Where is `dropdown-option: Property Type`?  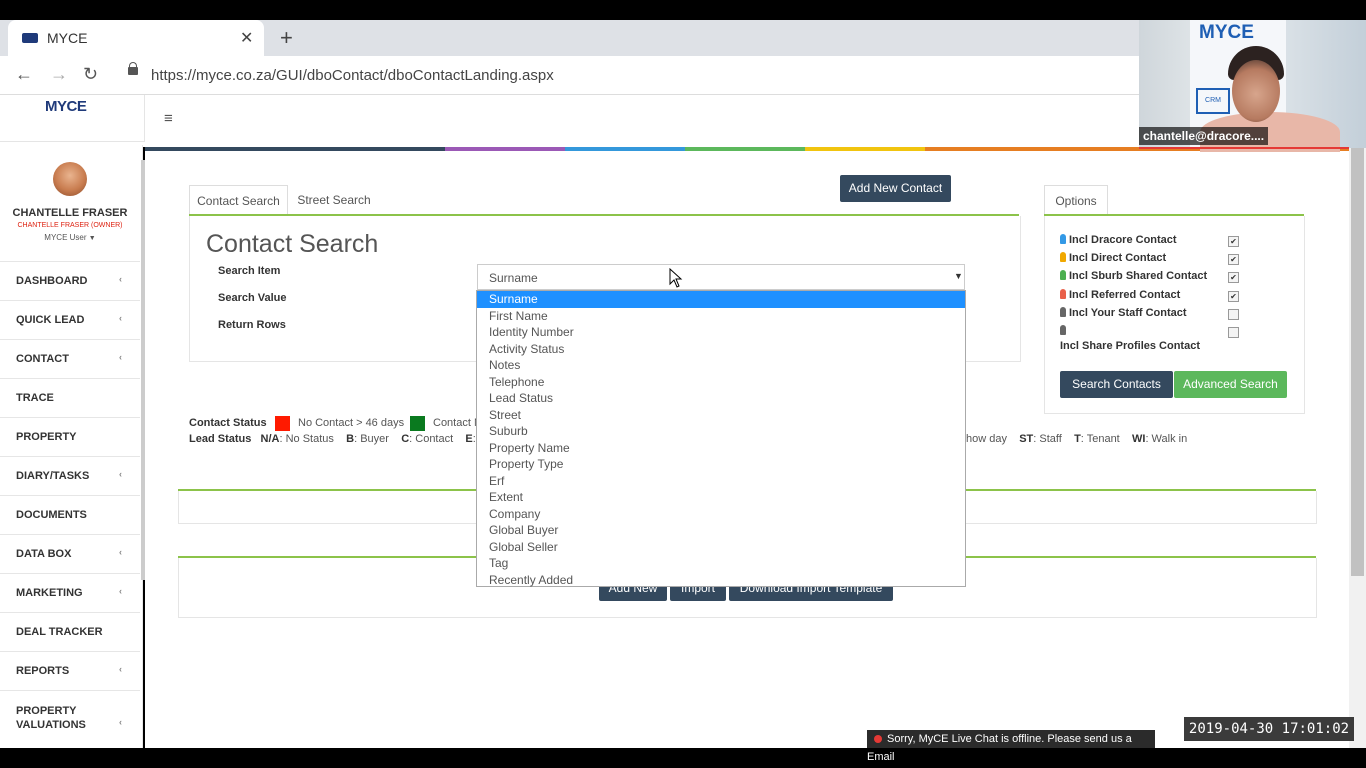 dropdown-option: Property Type is located at coordinates (721, 464).